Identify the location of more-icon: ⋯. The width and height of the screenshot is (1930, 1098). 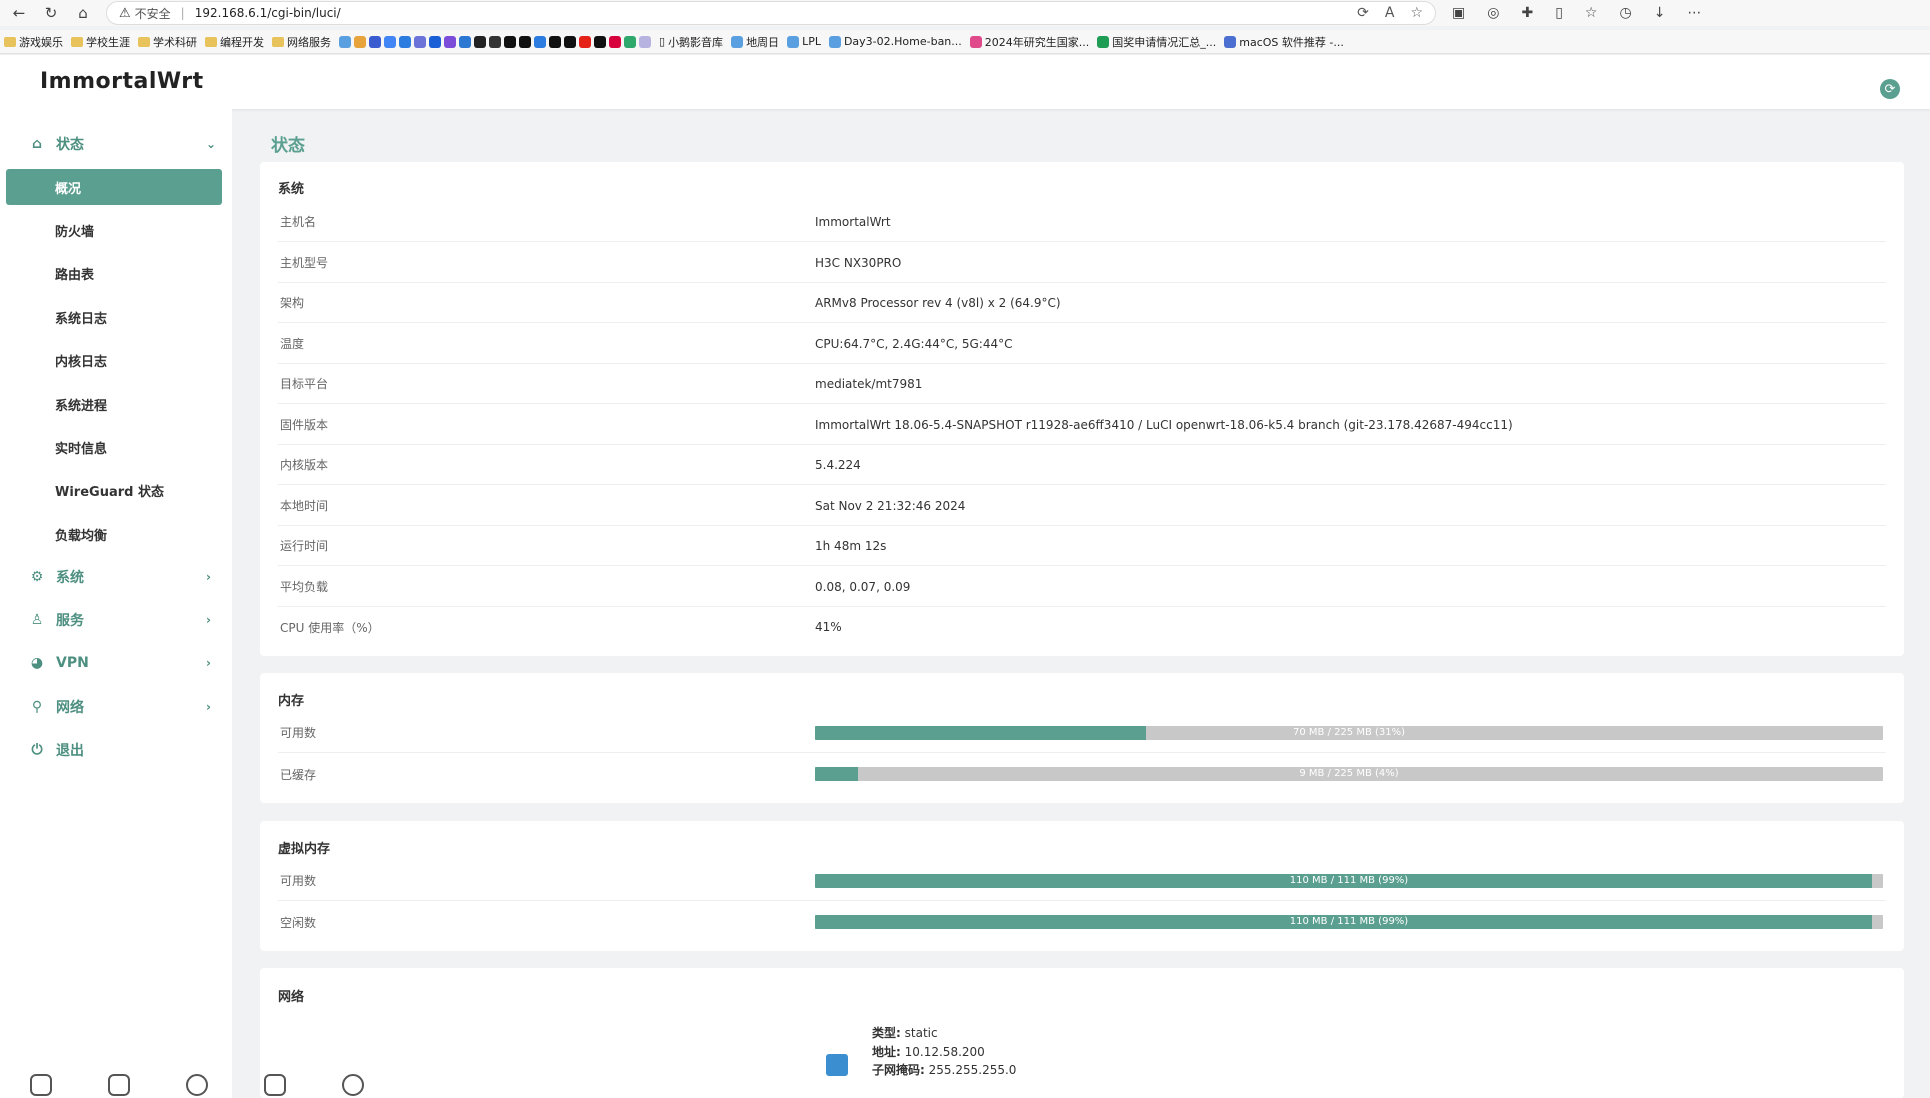
(1694, 13).